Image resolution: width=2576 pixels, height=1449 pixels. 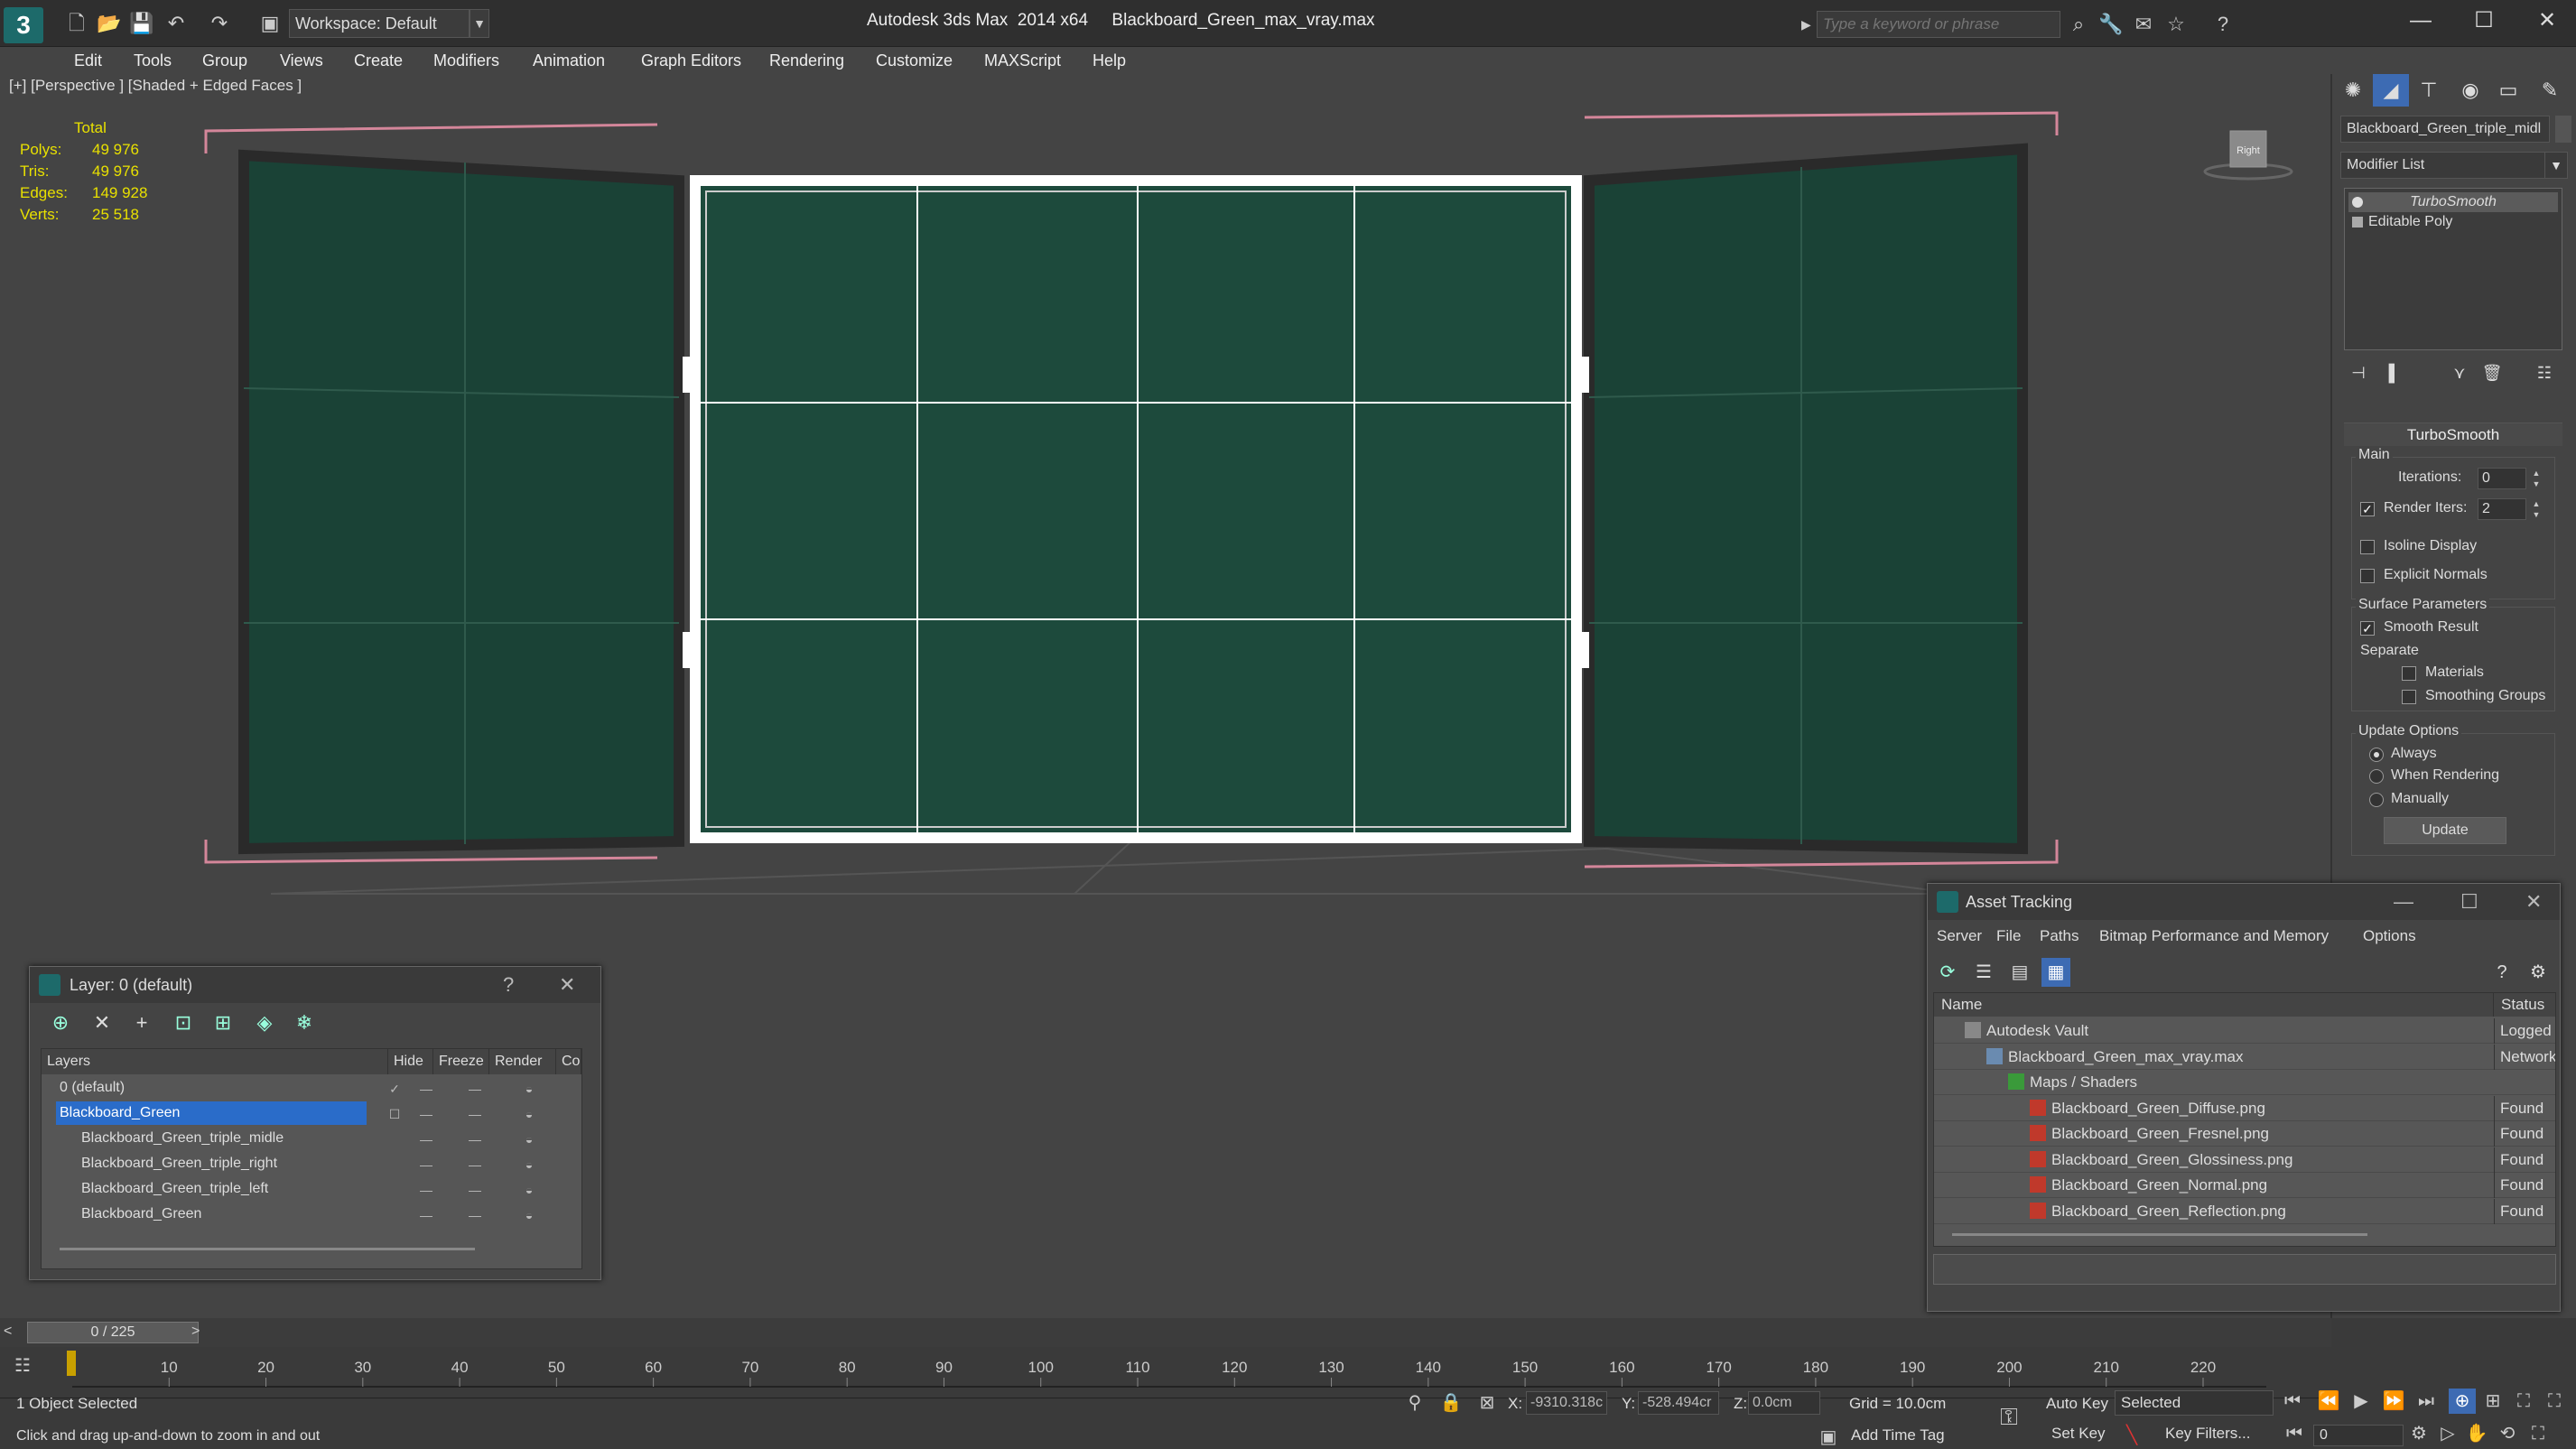 What do you see at coordinates (461, 1061) in the screenshot?
I see `column-freeze: Freeze` at bounding box center [461, 1061].